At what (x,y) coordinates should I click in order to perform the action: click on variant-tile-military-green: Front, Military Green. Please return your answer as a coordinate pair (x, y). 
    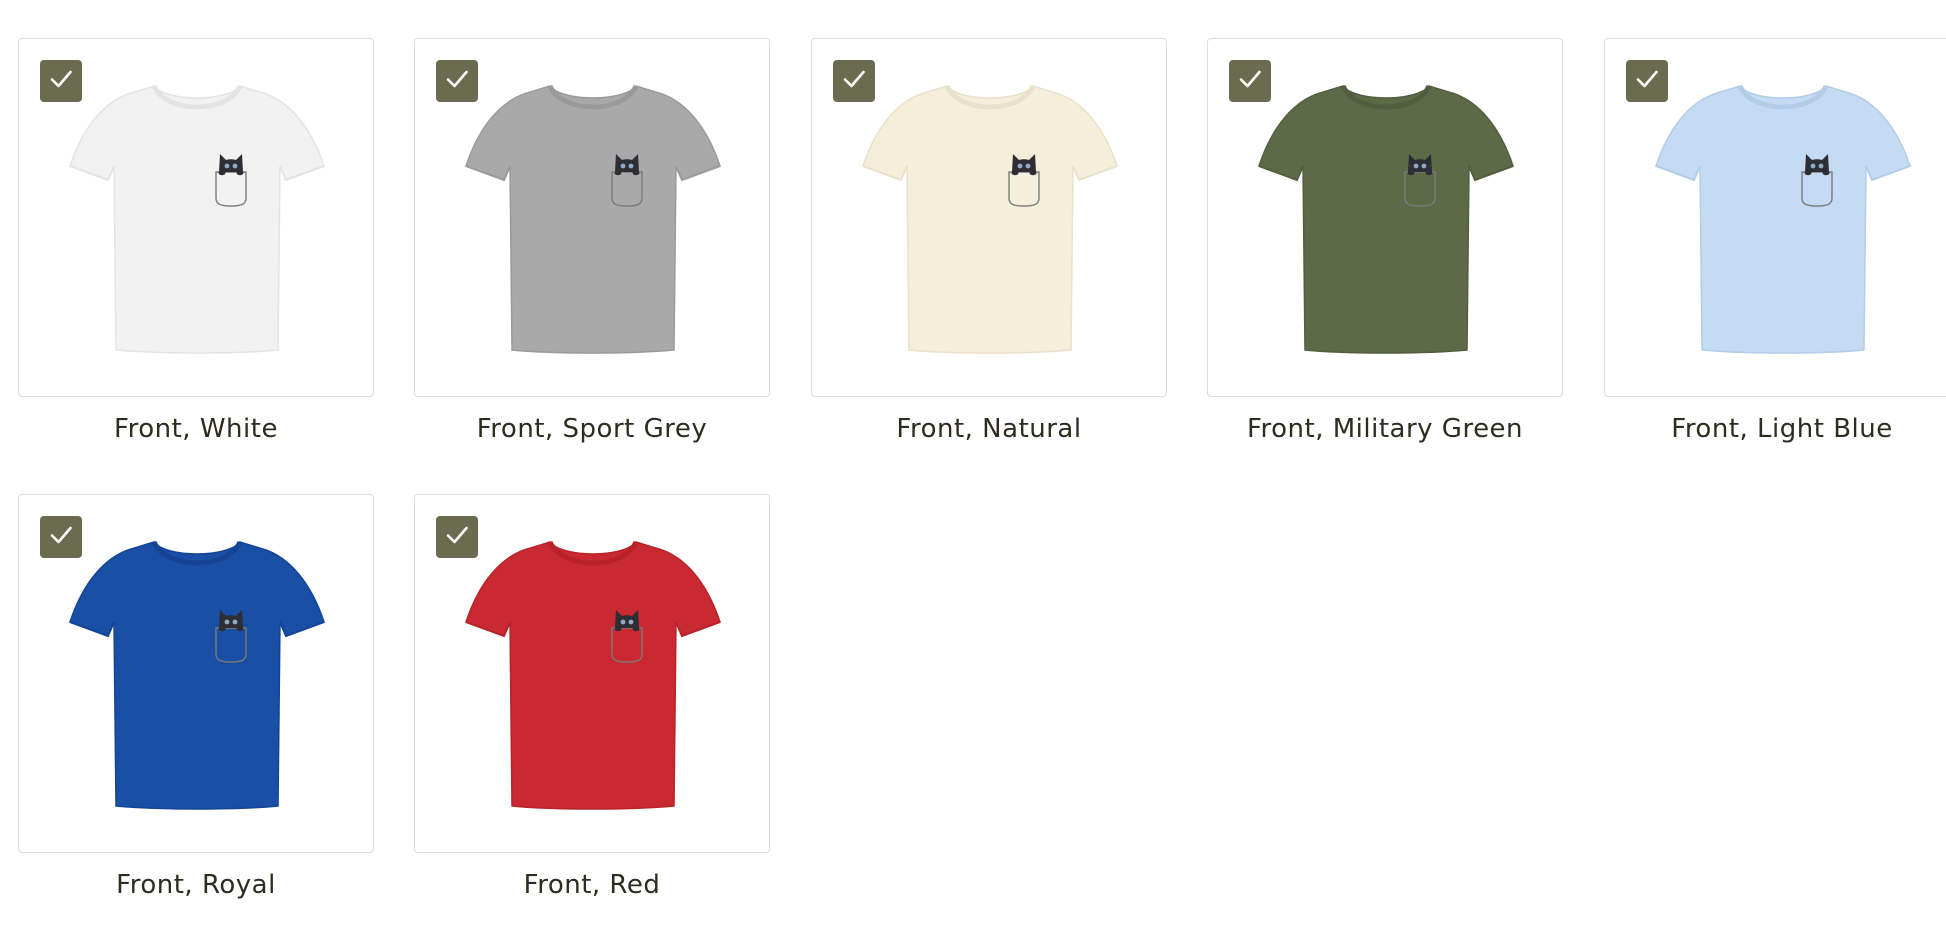
    Looking at the image, I should click on (1385, 241).